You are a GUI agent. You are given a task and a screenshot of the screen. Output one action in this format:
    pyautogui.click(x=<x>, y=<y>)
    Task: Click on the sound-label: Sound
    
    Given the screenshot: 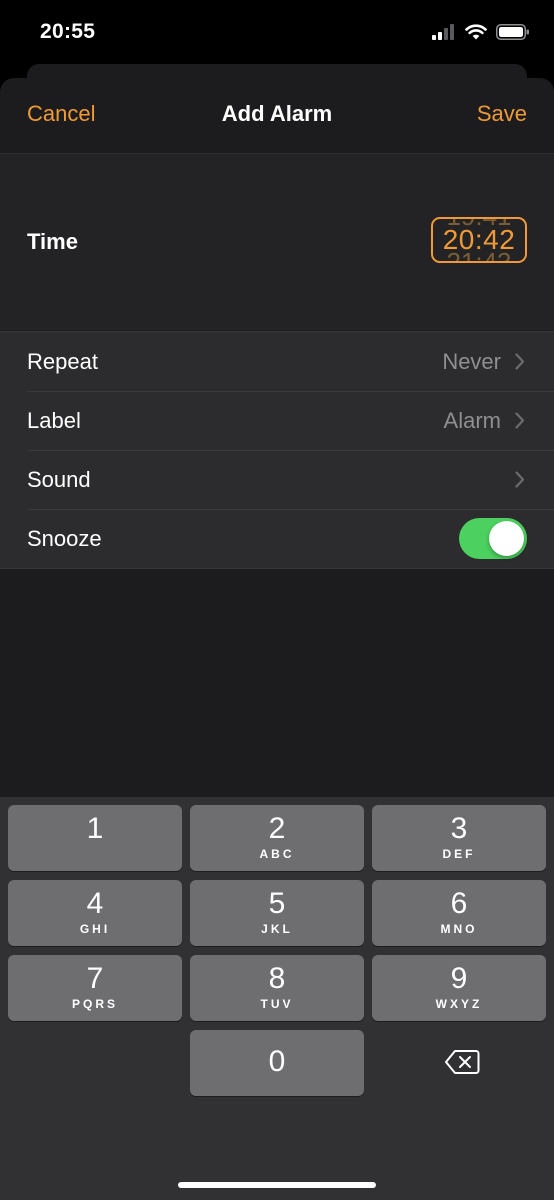 What is the action you would take?
    pyautogui.click(x=59, y=479)
    